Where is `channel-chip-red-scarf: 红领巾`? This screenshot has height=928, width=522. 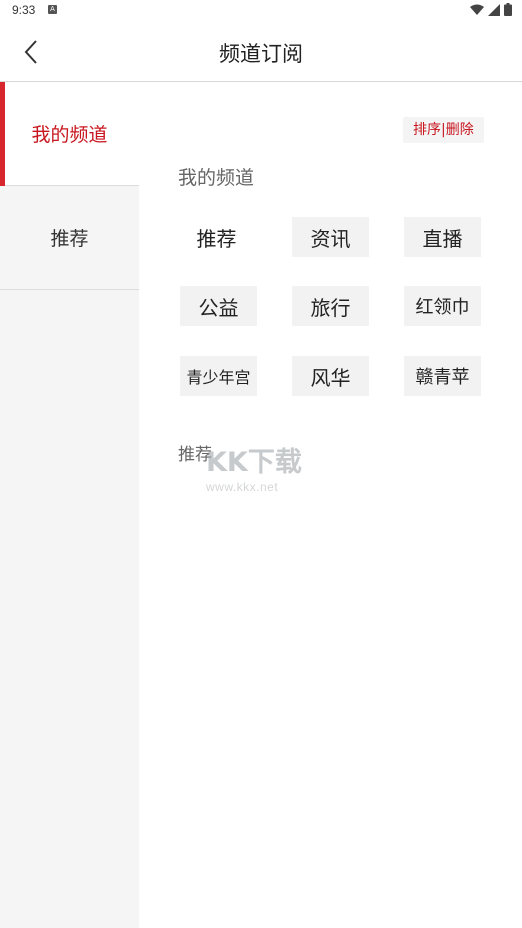 channel-chip-red-scarf: 红领巾 is located at coordinates (442, 306).